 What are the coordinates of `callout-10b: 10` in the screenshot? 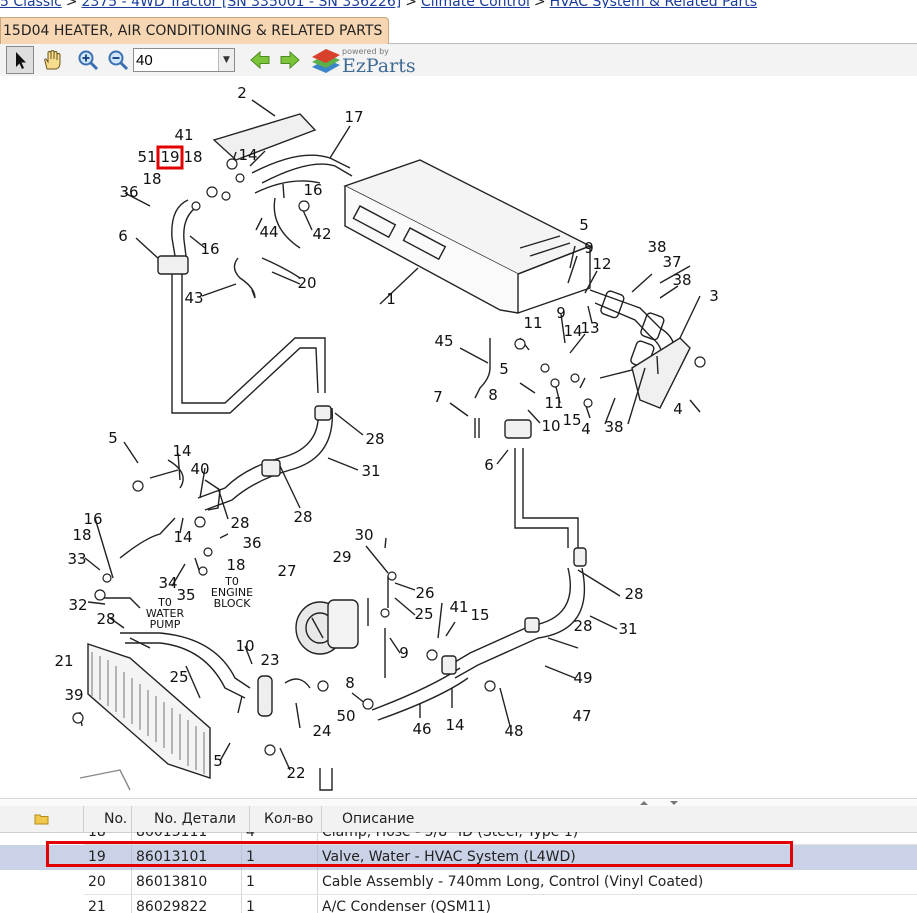 It's located at (244, 646).